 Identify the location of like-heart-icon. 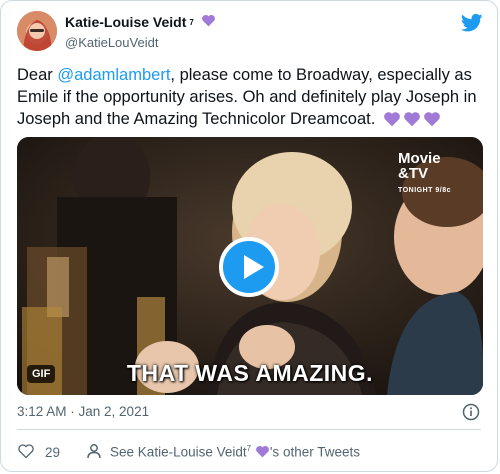
(26, 452).